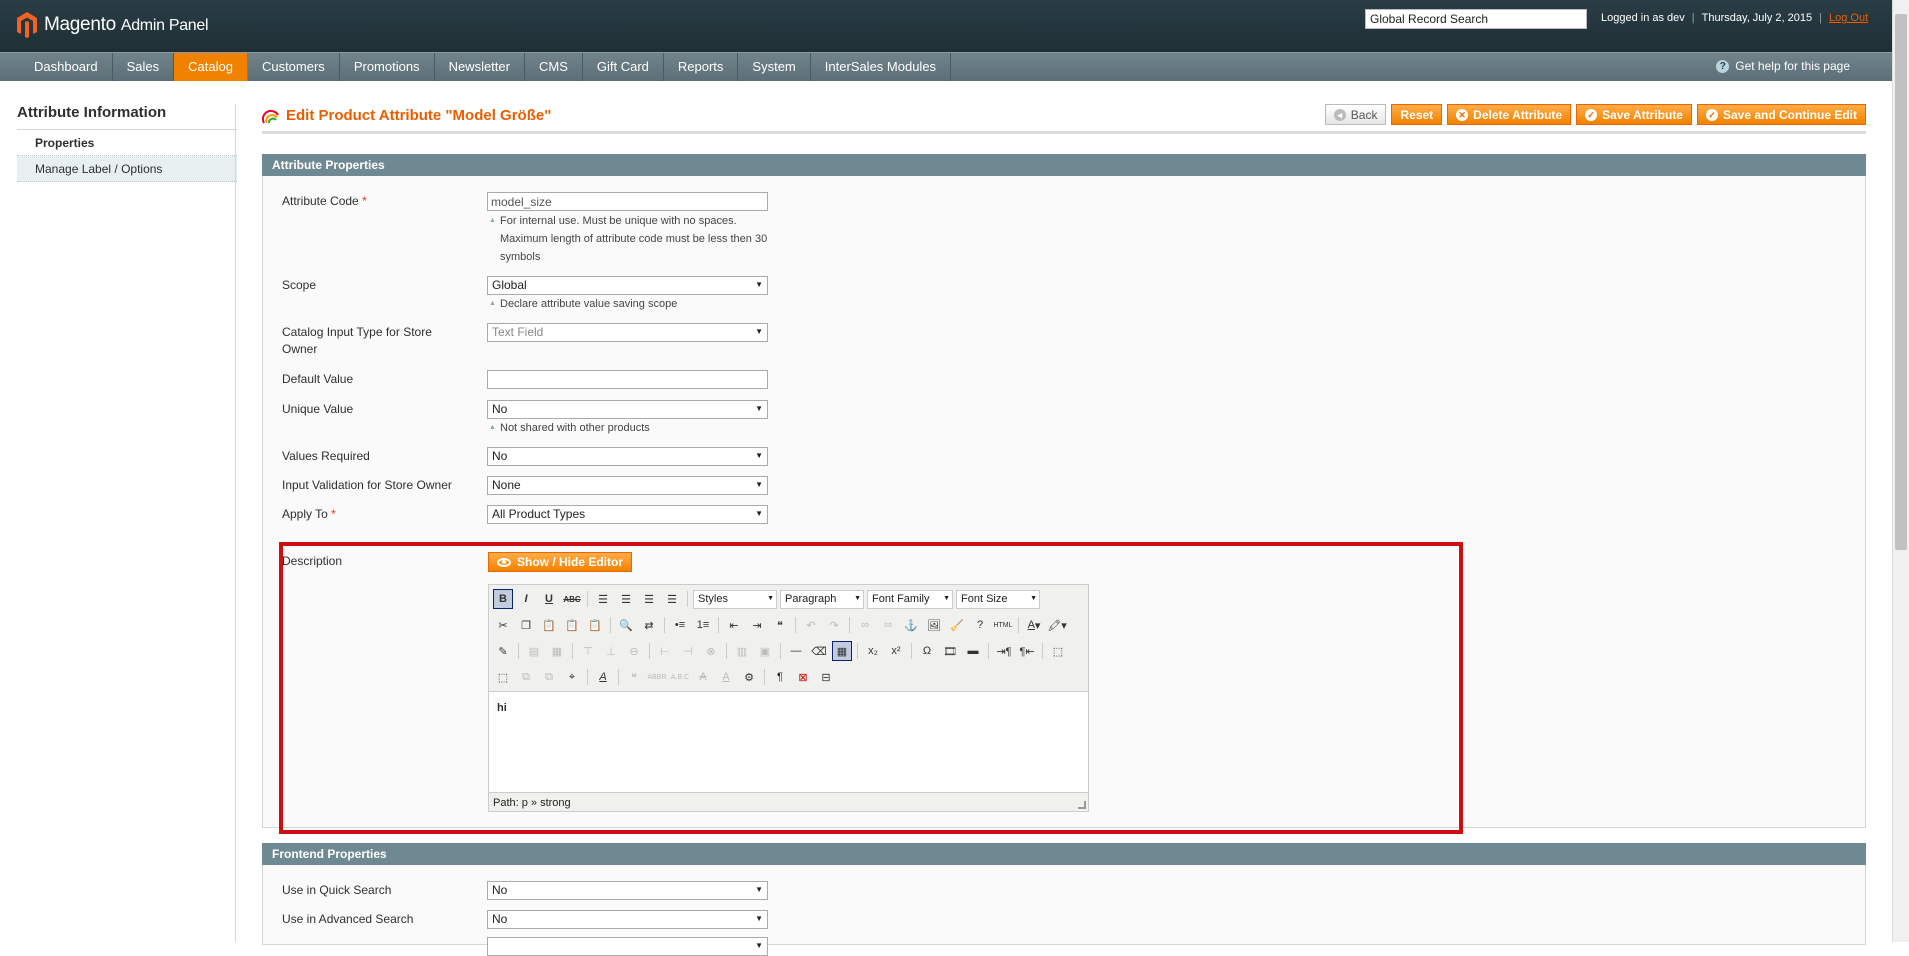 Image resolution: width=1909 pixels, height=956 pixels. I want to click on media-icon: 🎞, so click(950, 651).